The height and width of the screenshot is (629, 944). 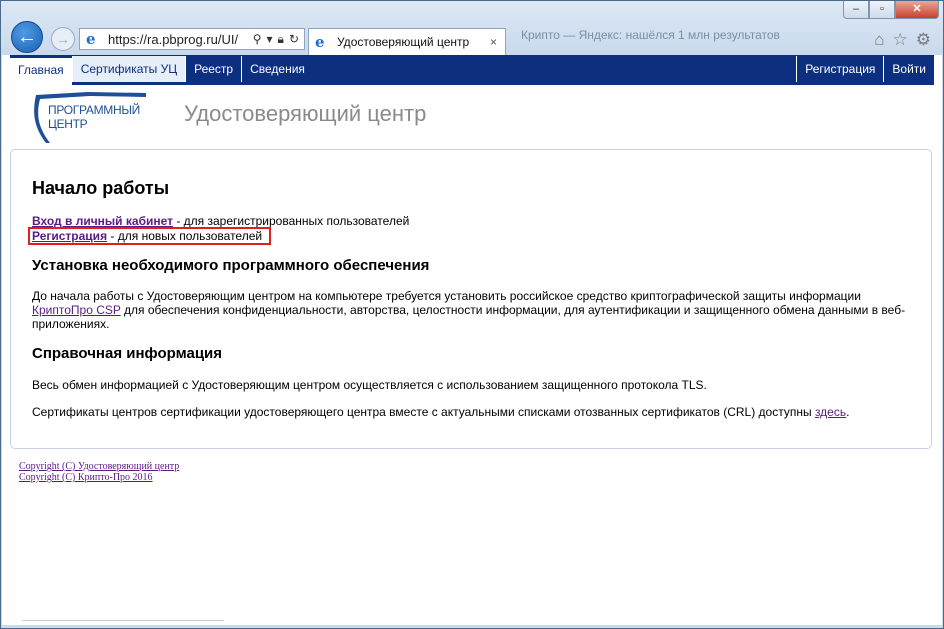 What do you see at coordinates (882, 10) in the screenshot?
I see `maximize-icon: ▫` at bounding box center [882, 10].